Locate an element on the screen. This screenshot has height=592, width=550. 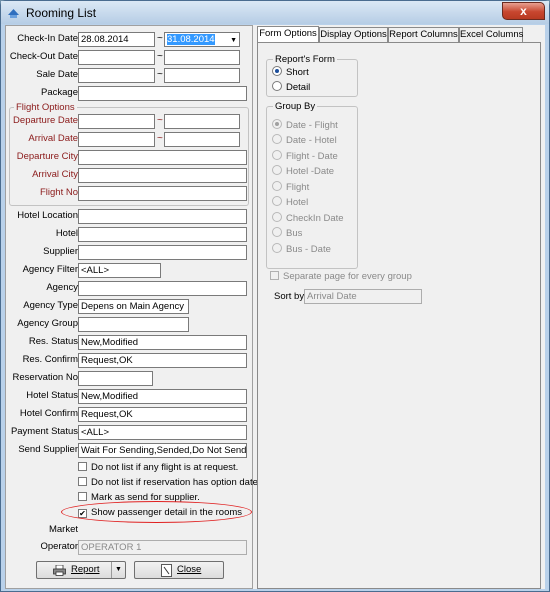
send-supplier-select: Wait For Sending,Sended,Do Not Send is located at coordinates (162, 450).